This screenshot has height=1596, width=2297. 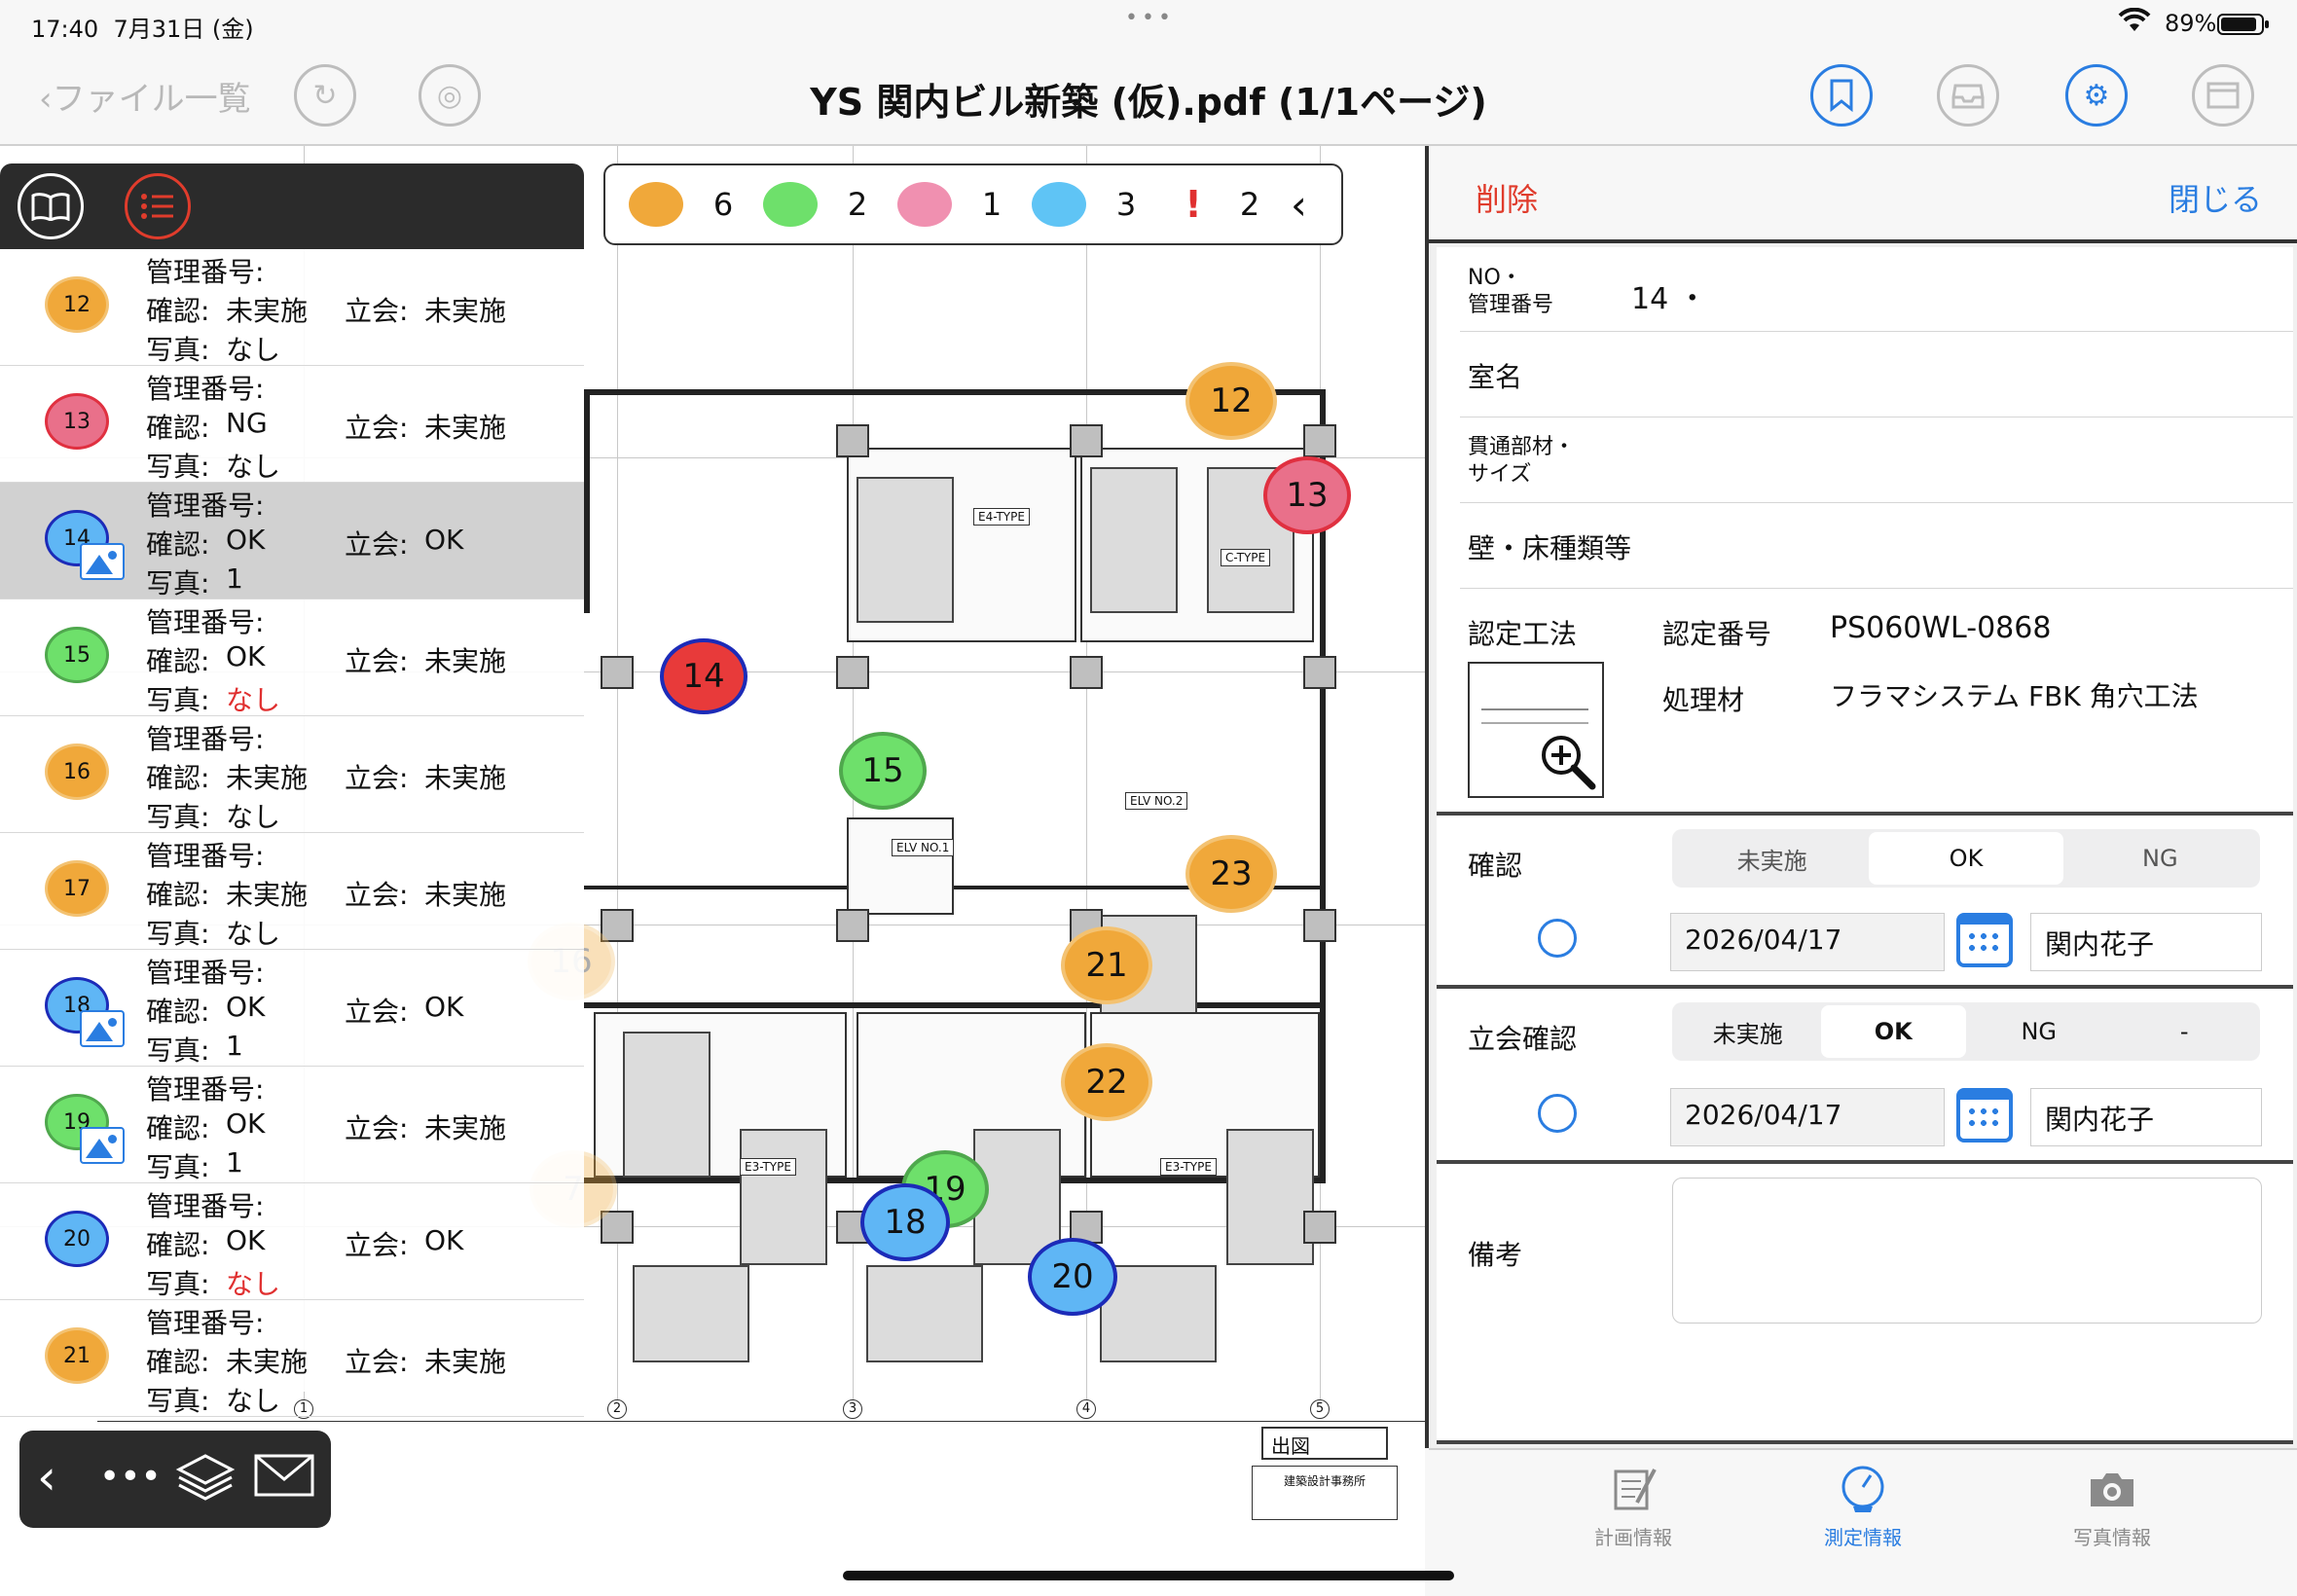 I want to click on legend-orange-dot, so click(x=656, y=204).